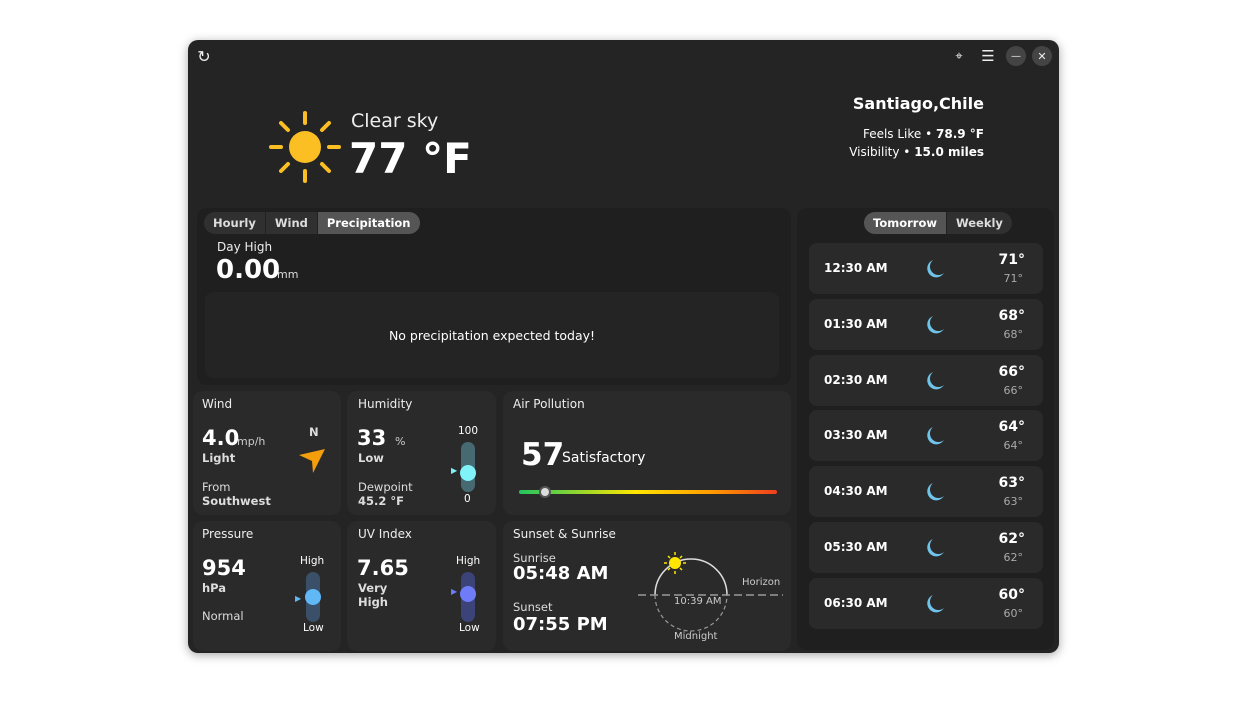 The width and height of the screenshot is (1248, 702). What do you see at coordinates (454, 470) in the screenshot?
I see `humidity-pointer-icon: ▶` at bounding box center [454, 470].